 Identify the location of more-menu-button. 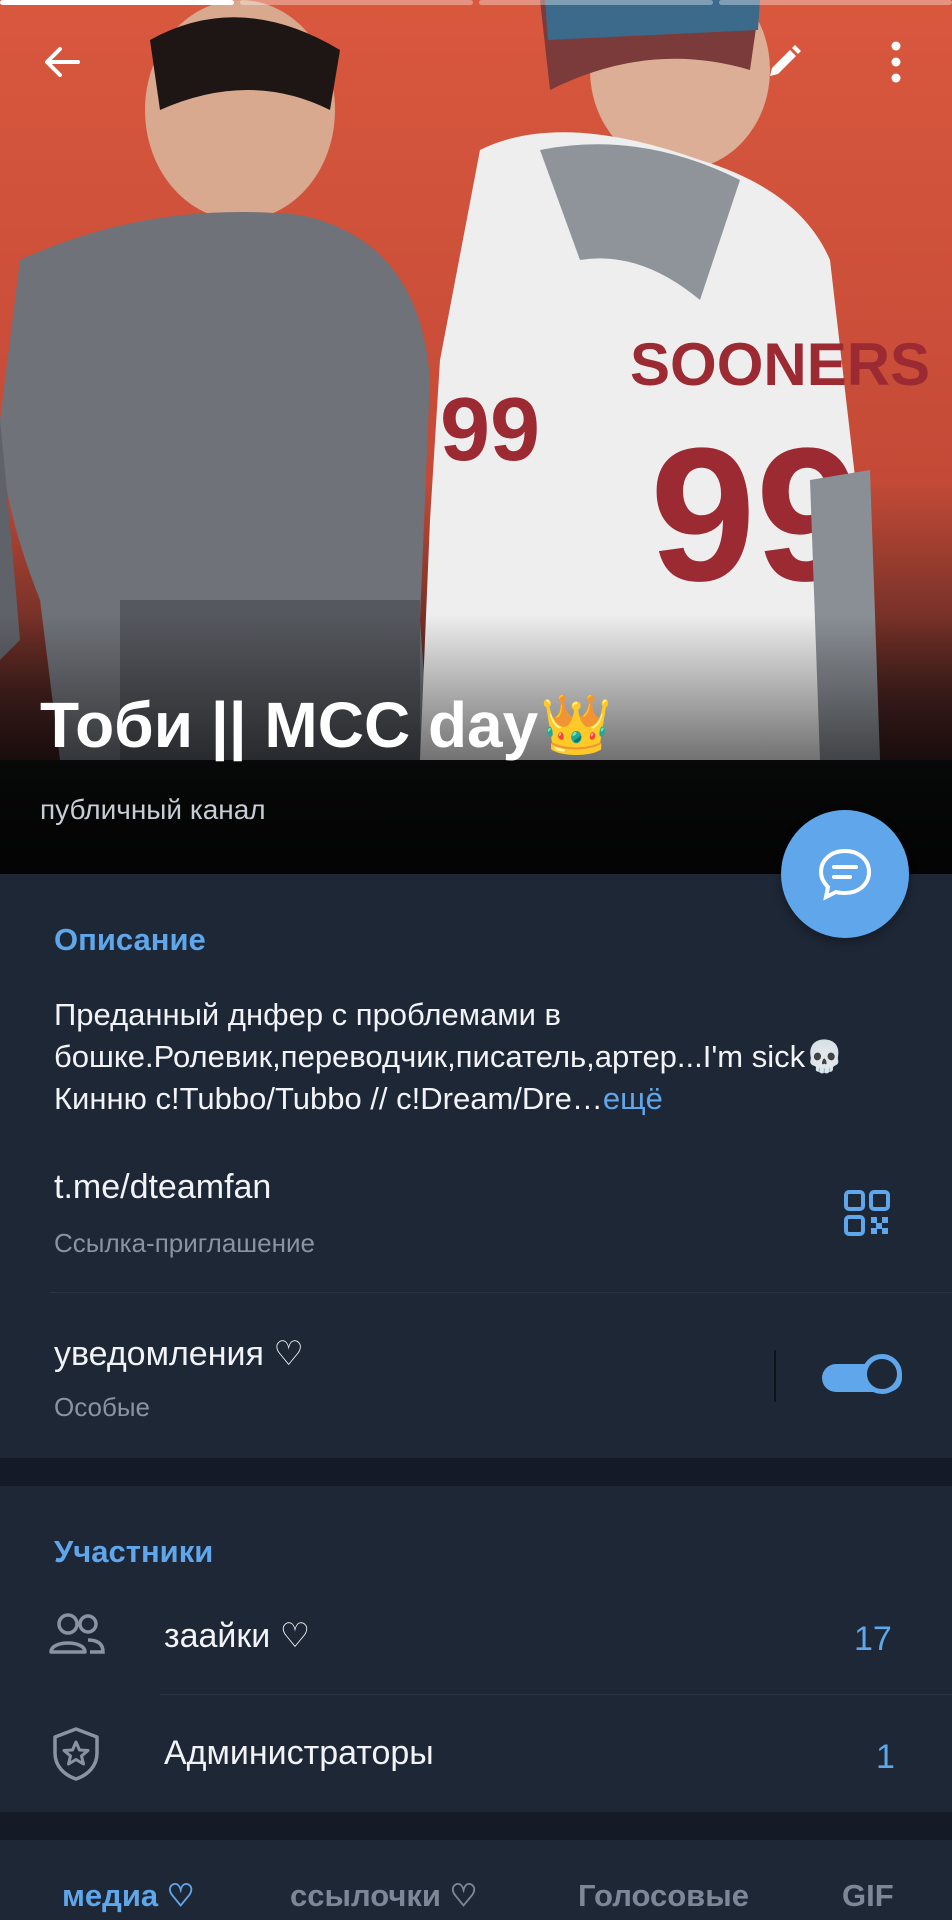
(896, 62).